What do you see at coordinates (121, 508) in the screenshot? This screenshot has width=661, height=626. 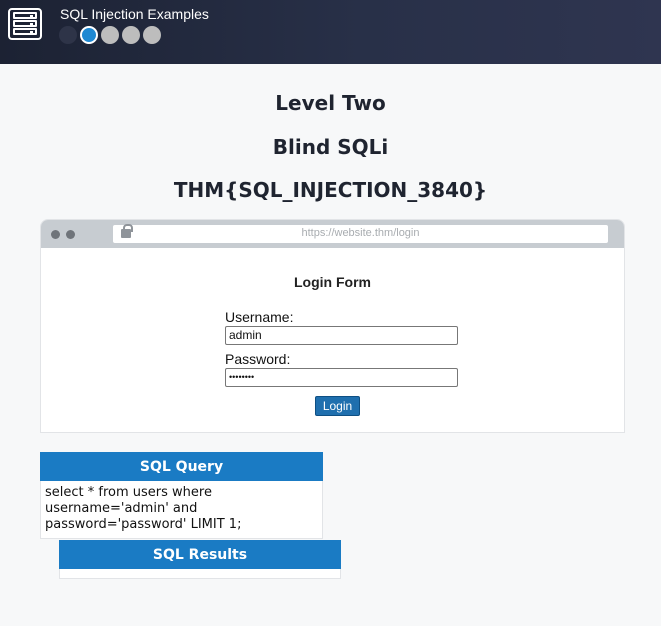 I see `sql-query-line: username='admin' and` at bounding box center [121, 508].